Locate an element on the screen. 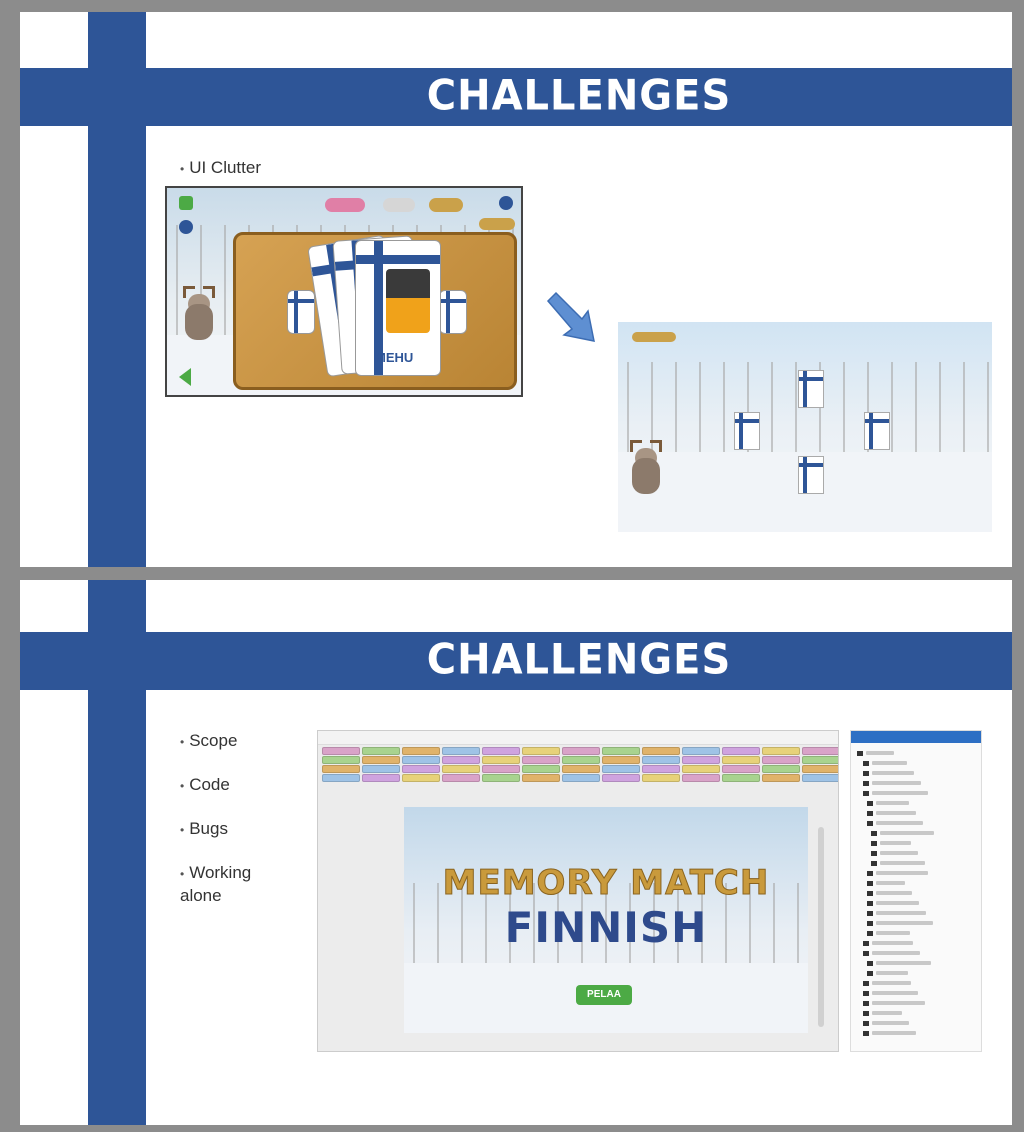  game-editor-screenshot: MEMORY MATCH FINNISH PELAA is located at coordinates (578, 891).